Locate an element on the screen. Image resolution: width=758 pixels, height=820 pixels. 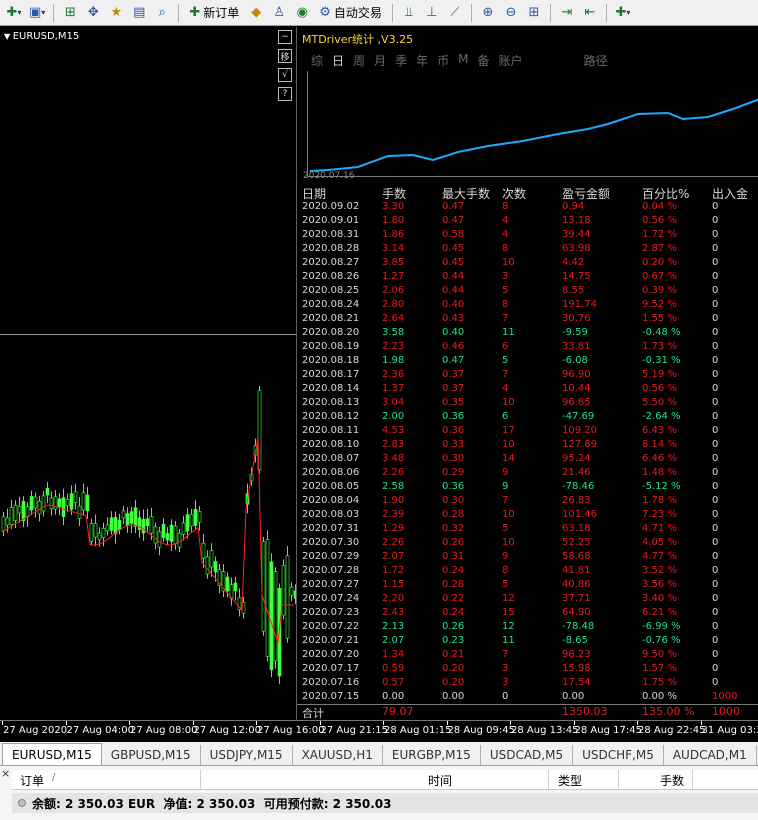
chart-tab-gbpusd: GBPUSD,M15 is located at coordinates (151, 755).